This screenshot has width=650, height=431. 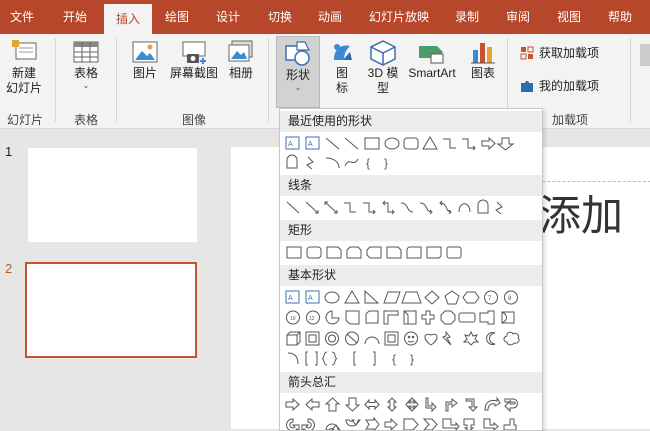 I want to click on new-slide-button: 新建 幻灯片, so click(x=24, y=68).